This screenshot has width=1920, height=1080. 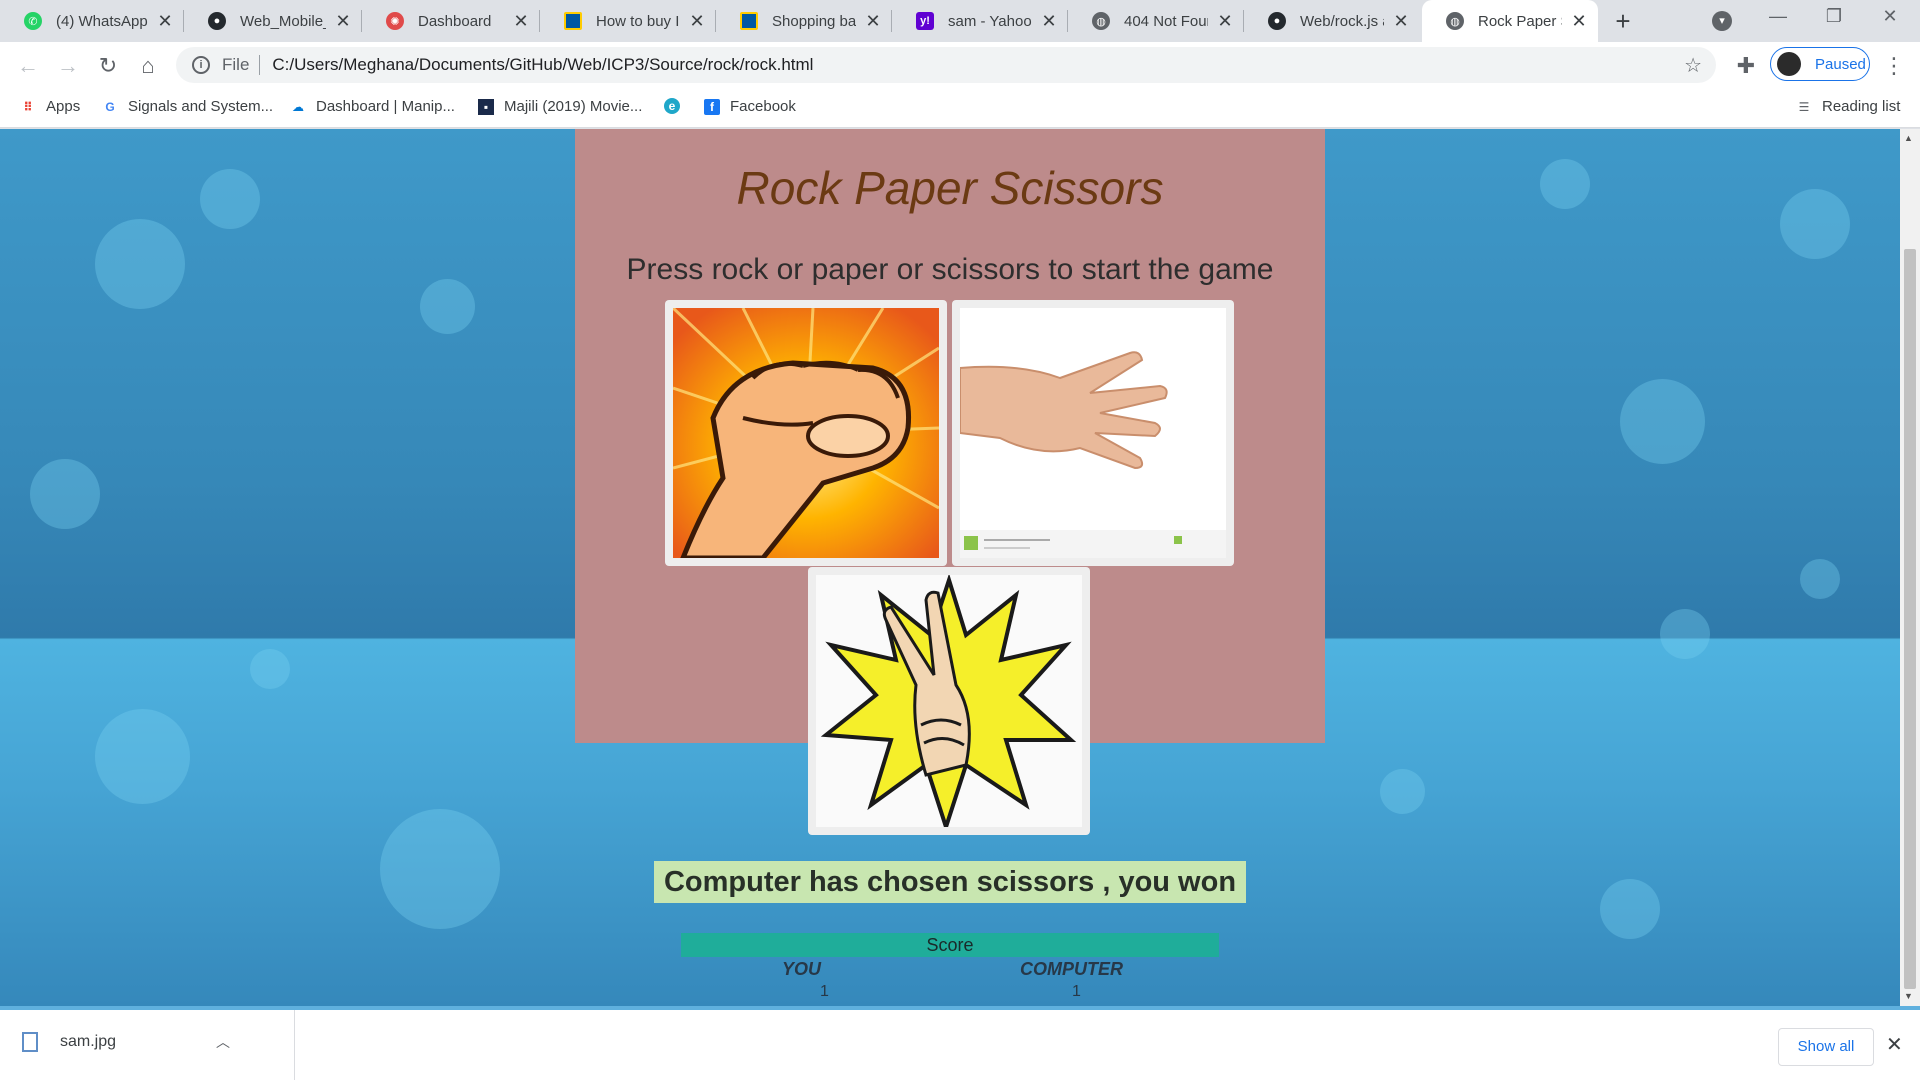 I want to click on tab-404: ◍ 404 Not Found ✕, so click(x=1156, y=21).